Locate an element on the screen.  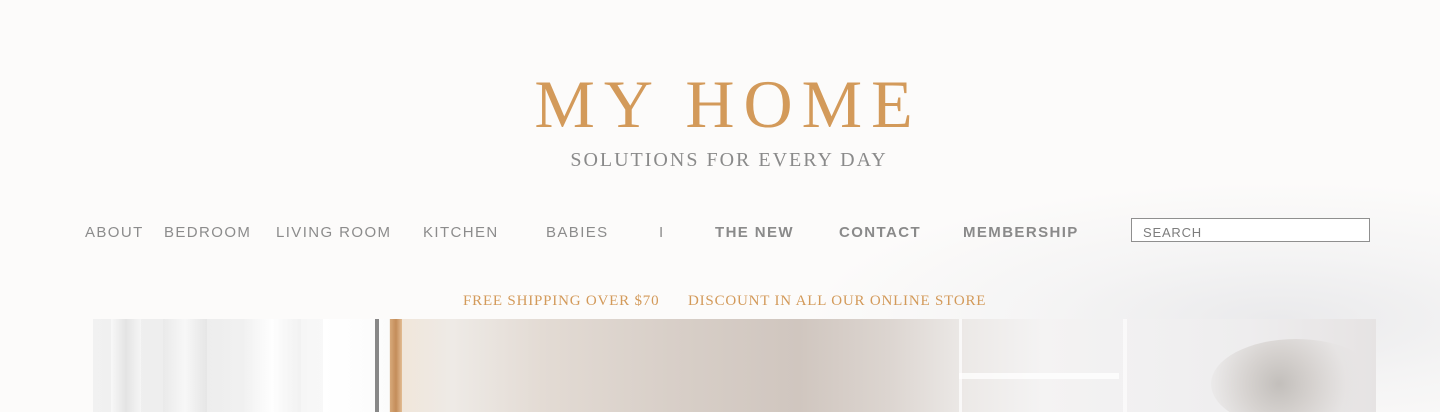
hero-dried-flowers is located at coordinates (1293, 375).